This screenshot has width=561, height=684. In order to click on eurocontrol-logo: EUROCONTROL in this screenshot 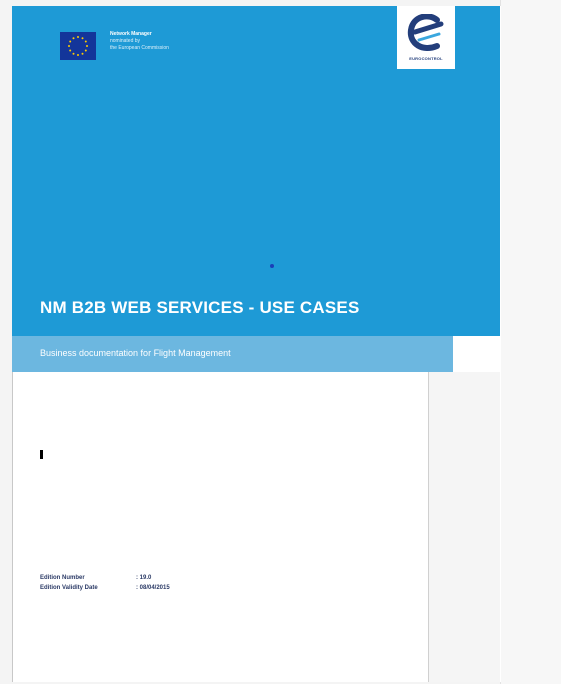, I will do `click(426, 37)`.